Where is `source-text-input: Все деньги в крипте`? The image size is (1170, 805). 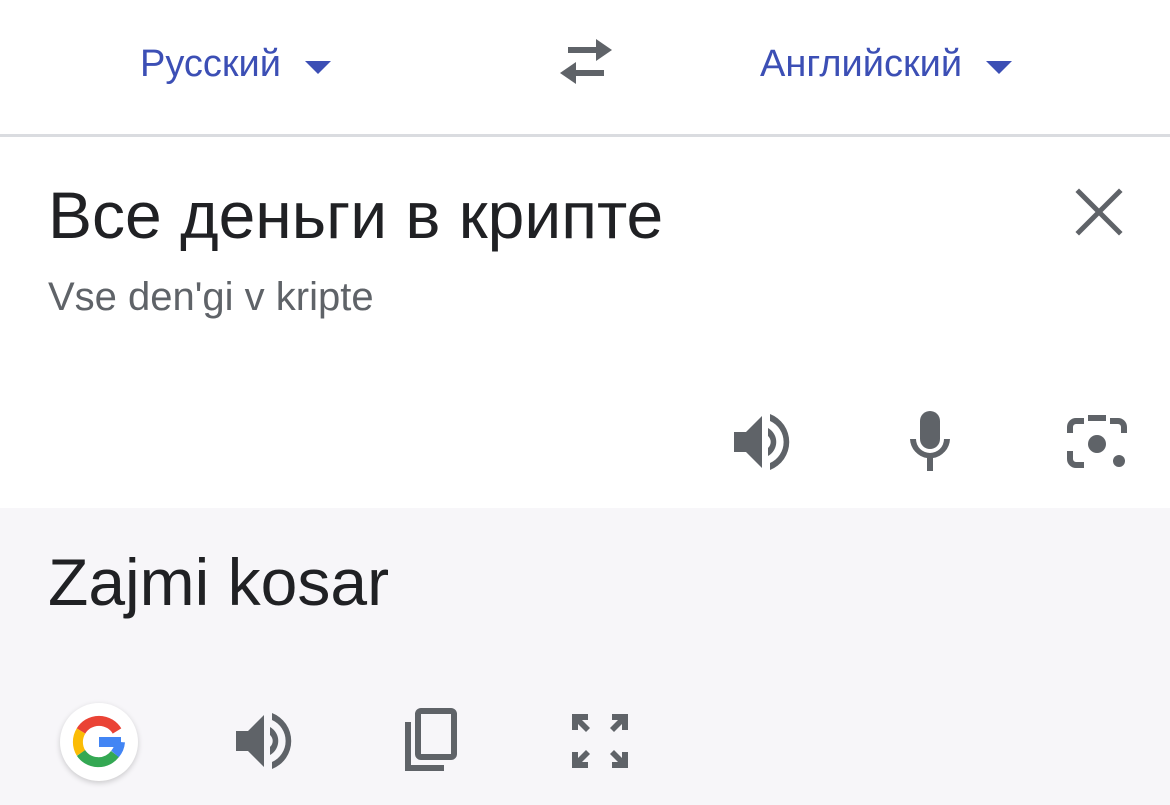
source-text-input: Все деньги в крипте is located at coordinates (355, 215).